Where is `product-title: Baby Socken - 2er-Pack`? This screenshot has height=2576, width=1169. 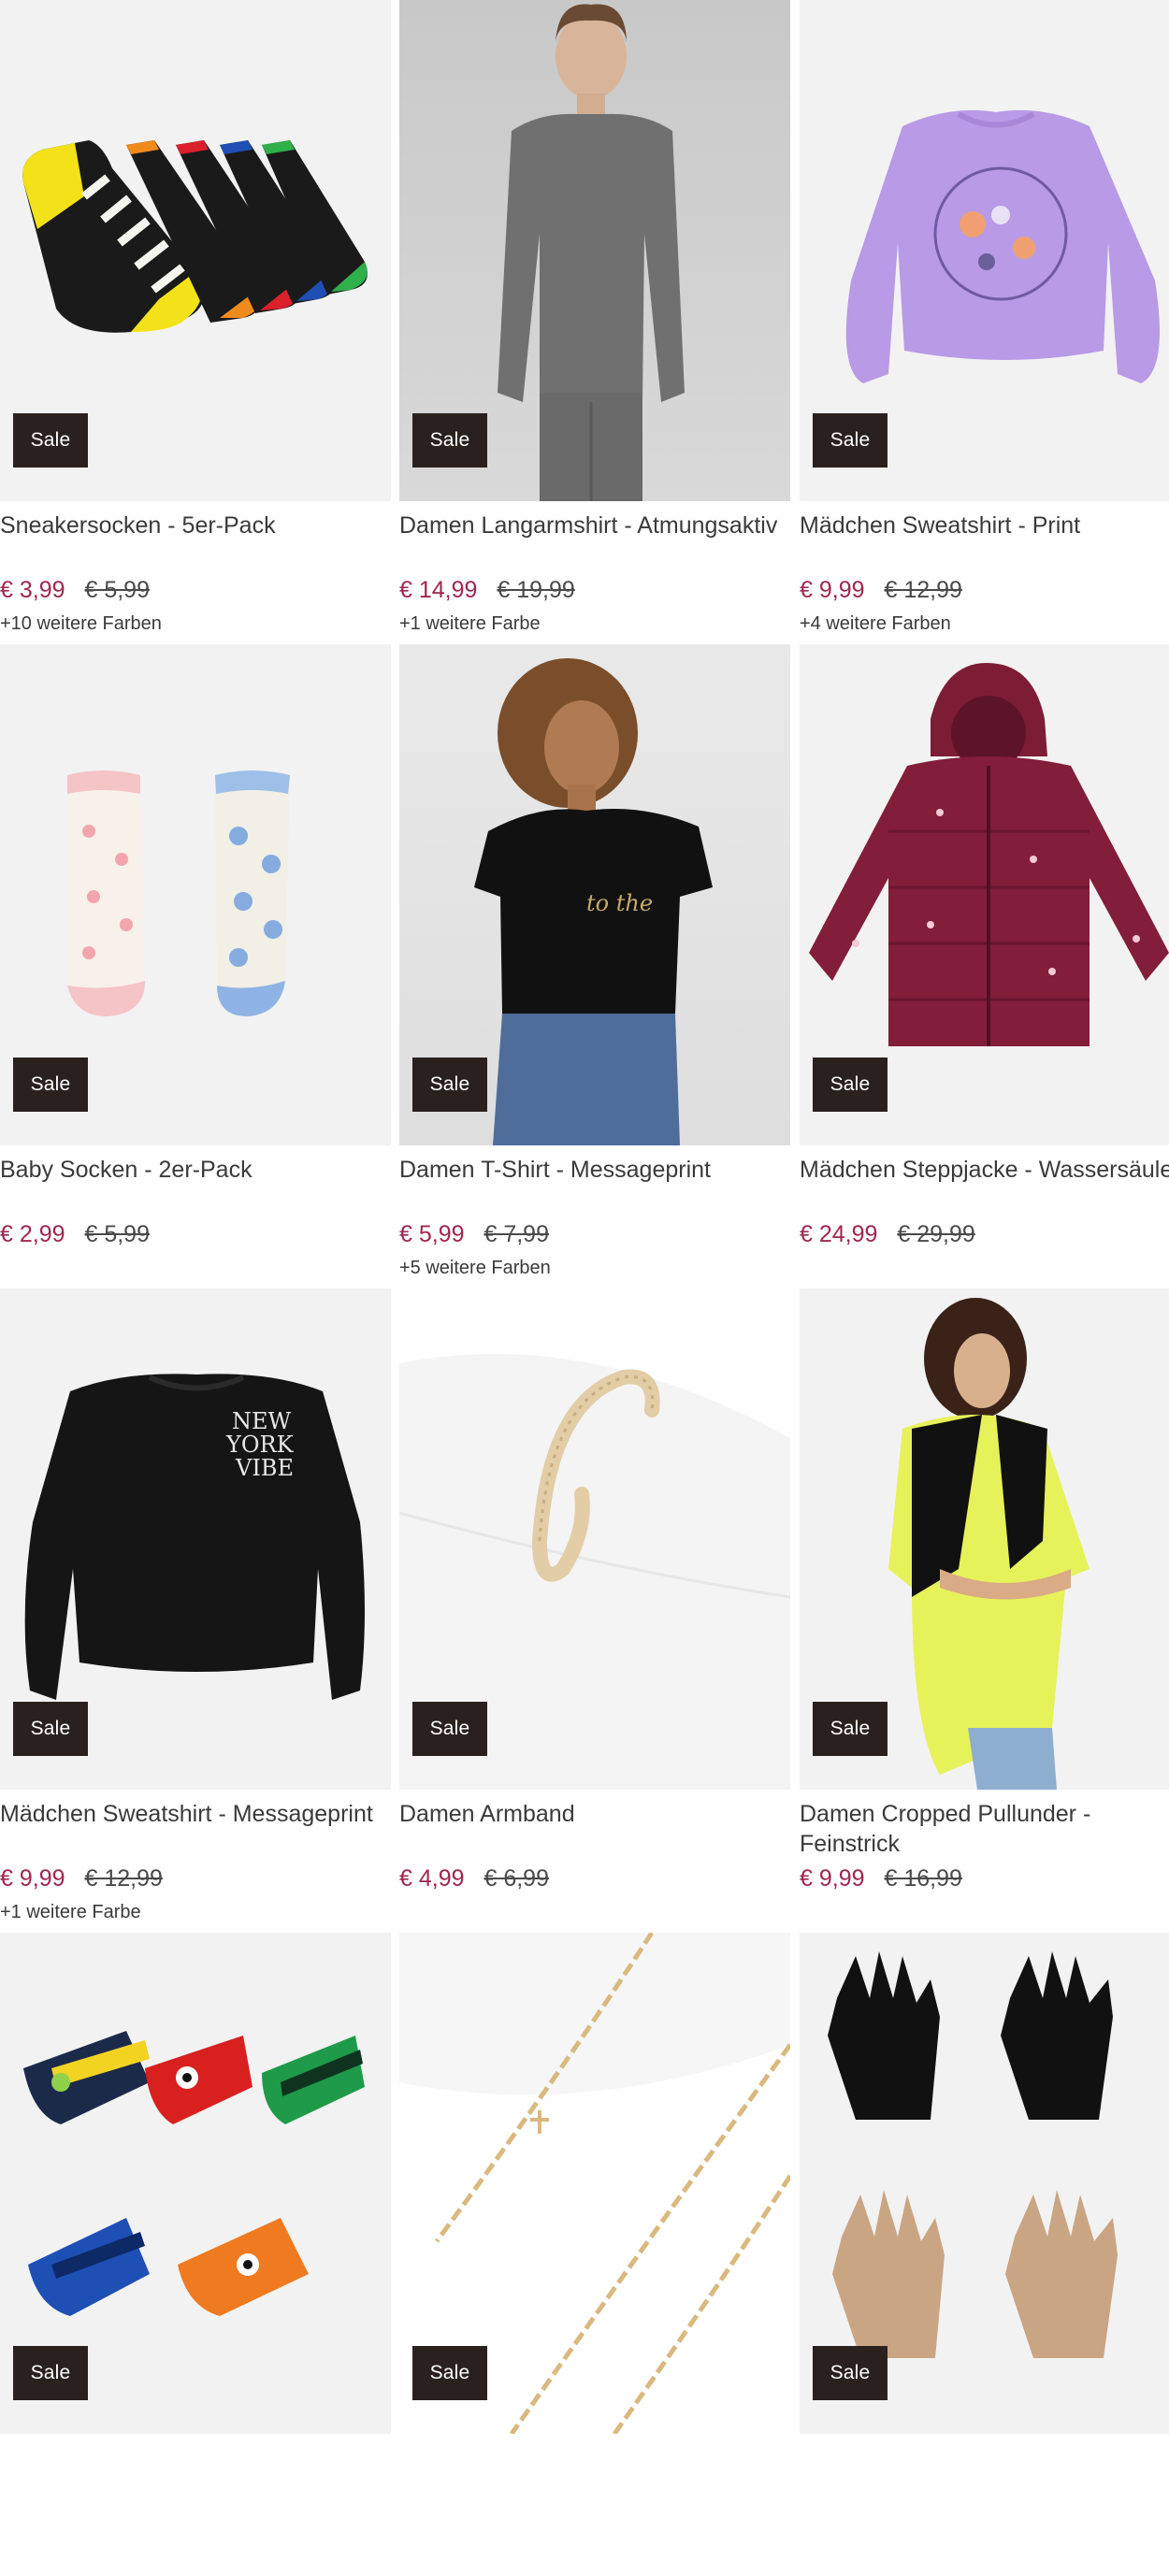 product-title: Baby Socken - 2er-Pack is located at coordinates (192, 1170).